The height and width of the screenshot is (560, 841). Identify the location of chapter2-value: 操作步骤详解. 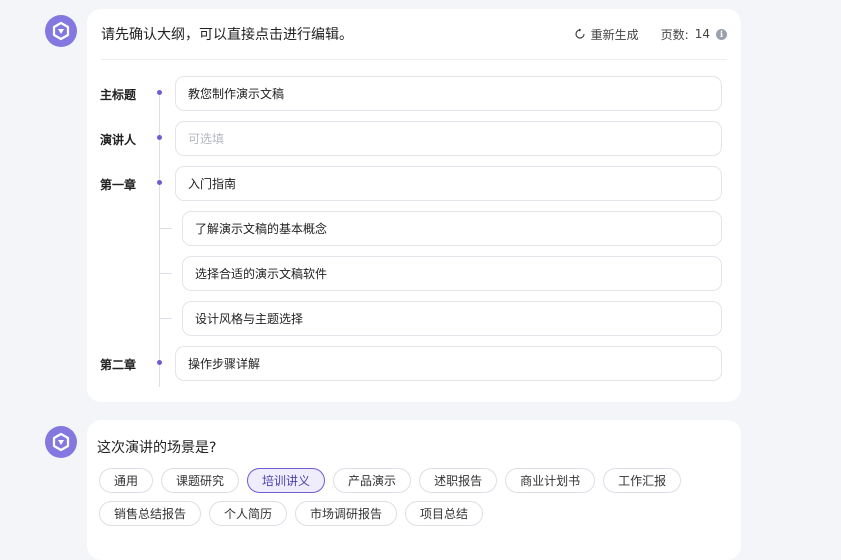
(224, 364).